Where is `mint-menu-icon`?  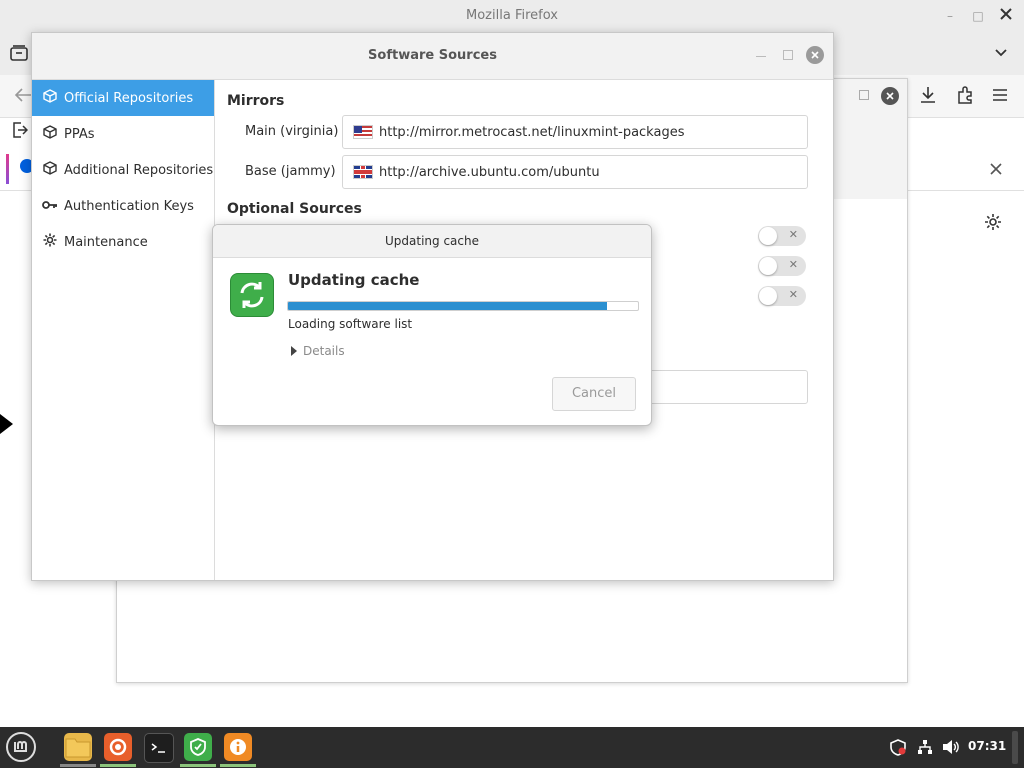 mint-menu-icon is located at coordinates (21, 747).